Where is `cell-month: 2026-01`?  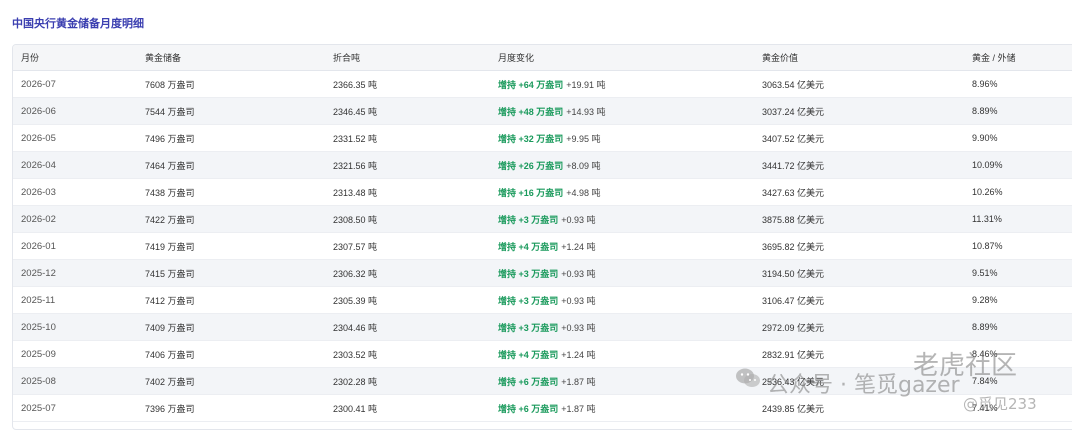 cell-month: 2026-01 is located at coordinates (38, 246).